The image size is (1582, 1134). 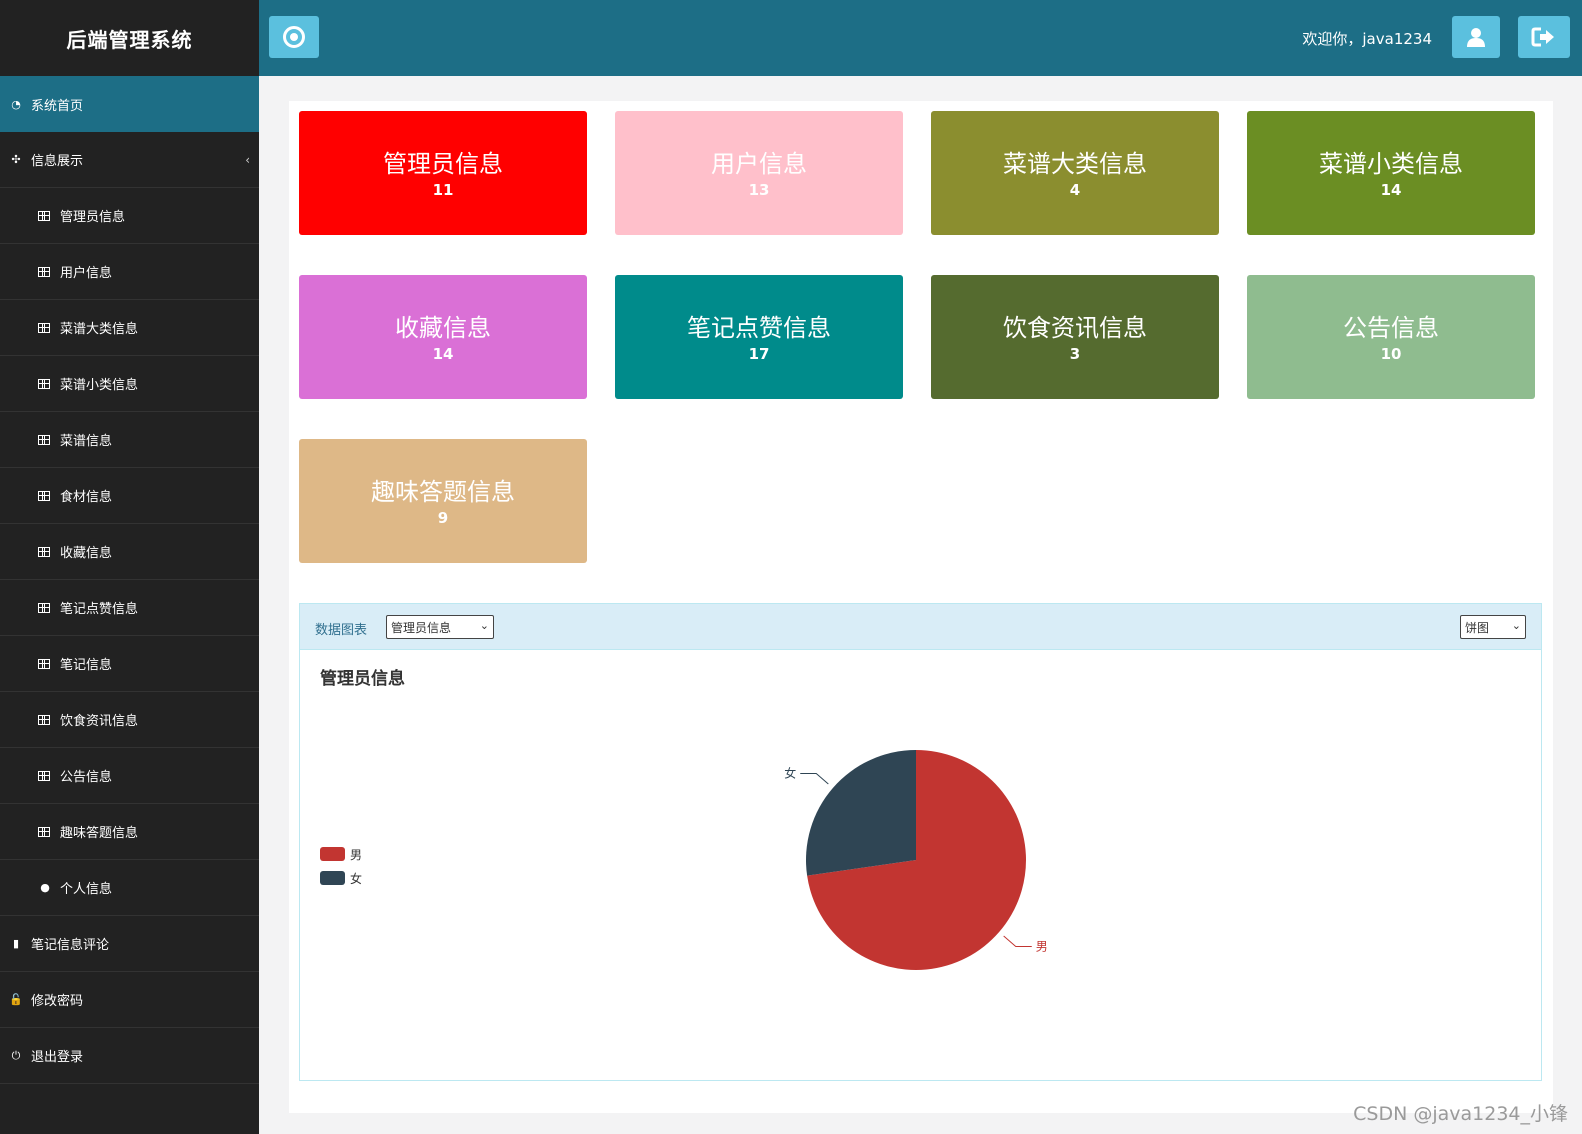 I want to click on stat-card-count: 13, so click(x=759, y=190).